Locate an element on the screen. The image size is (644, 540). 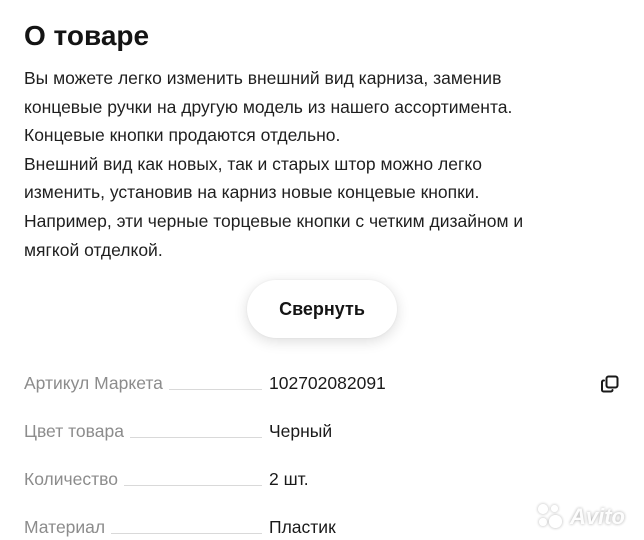
spec-label: Артикул Маркета is located at coordinates (93, 383).